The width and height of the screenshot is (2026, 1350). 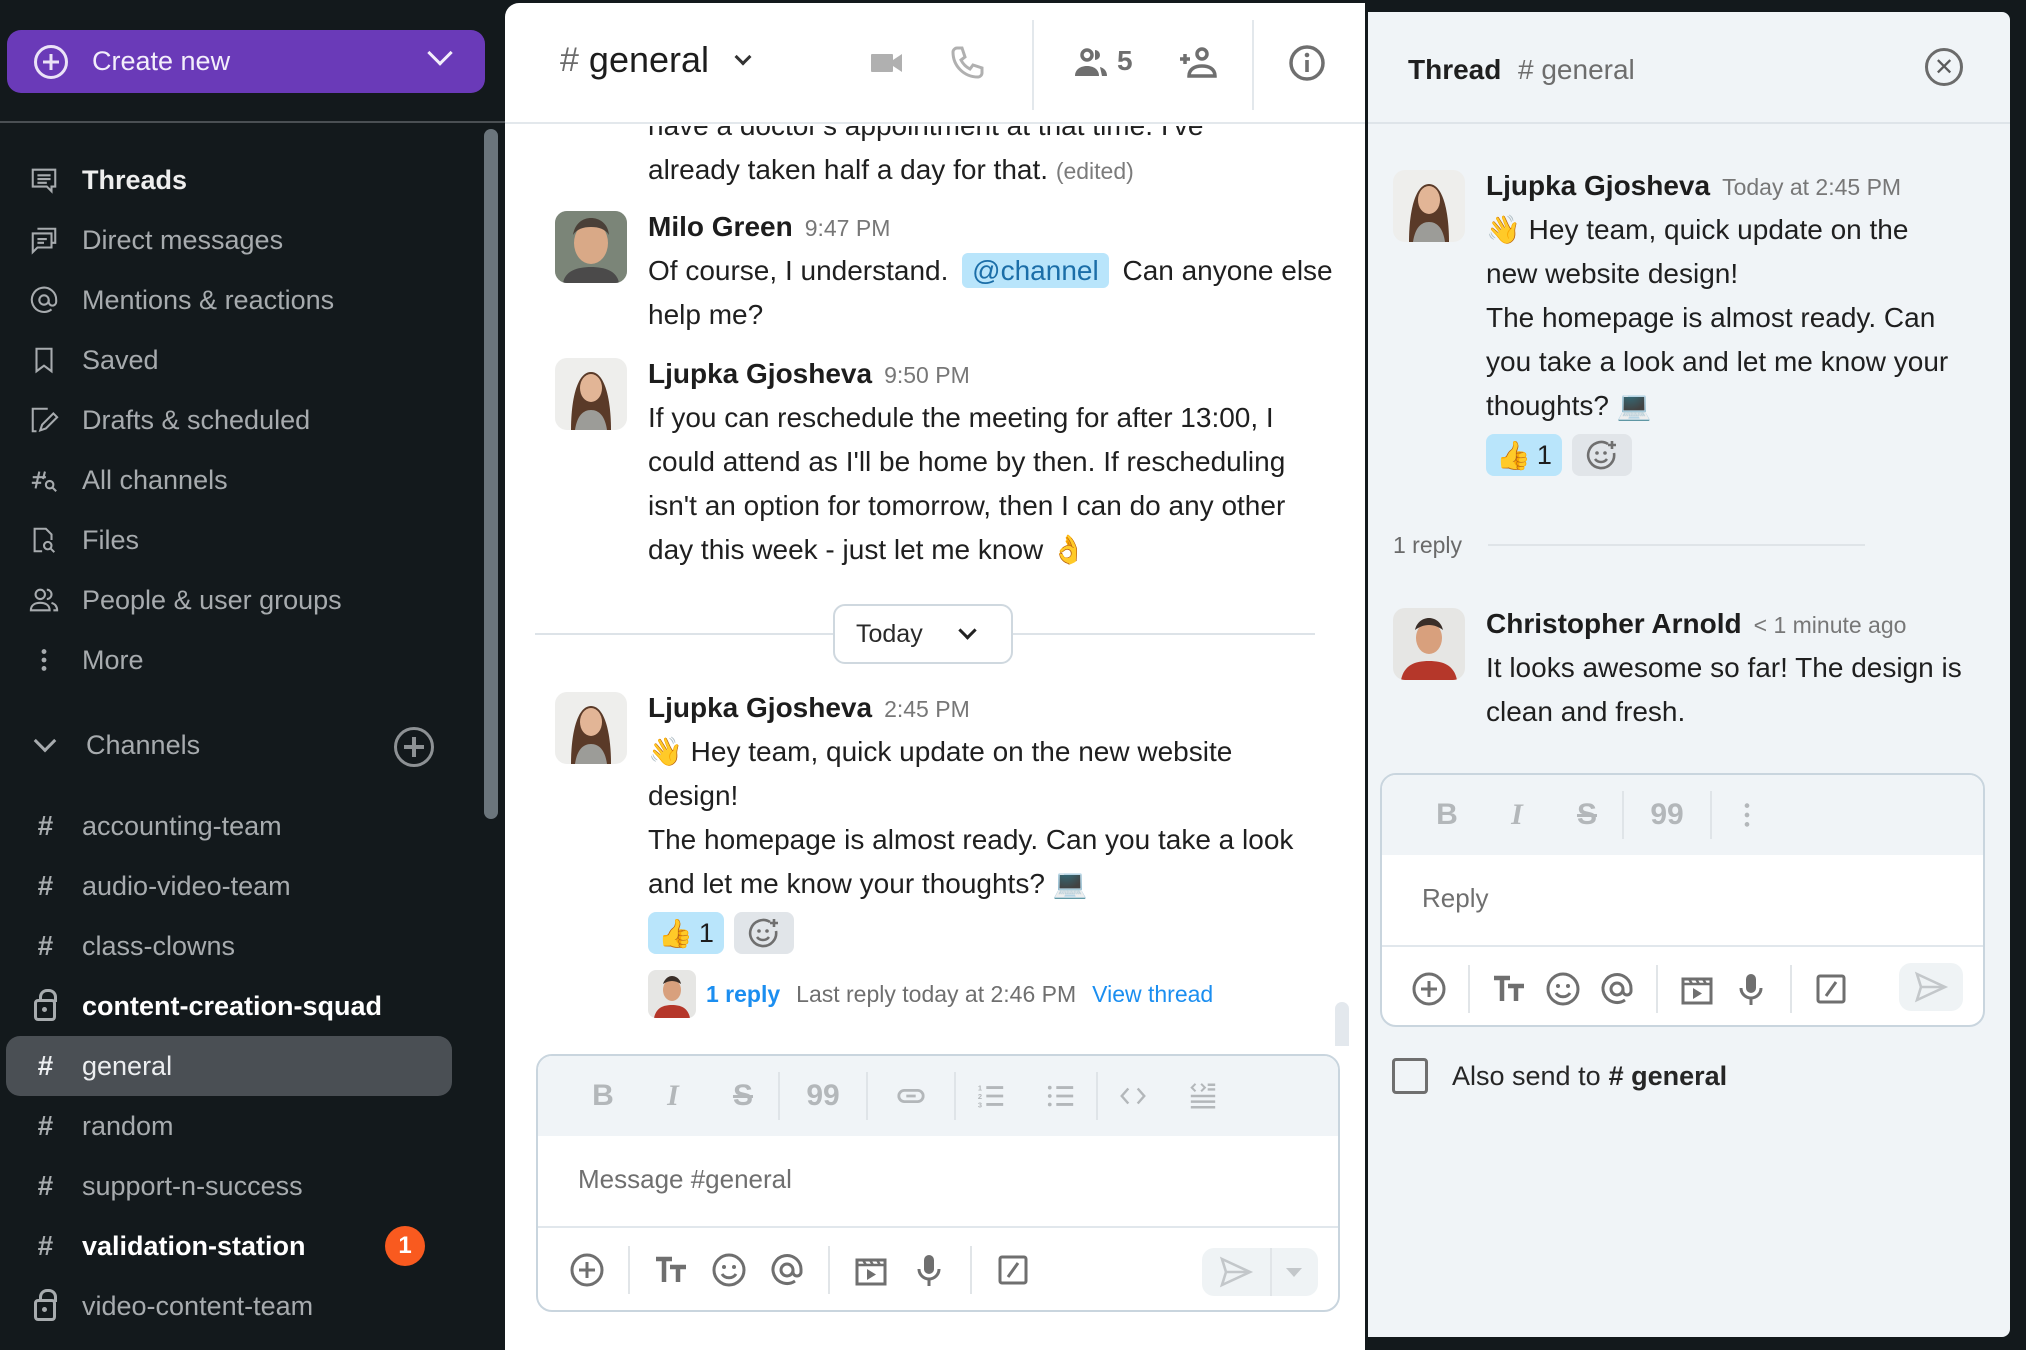 What do you see at coordinates (240, 300) in the screenshot?
I see `sidebar-item-mentions: Mentions & reactions` at bounding box center [240, 300].